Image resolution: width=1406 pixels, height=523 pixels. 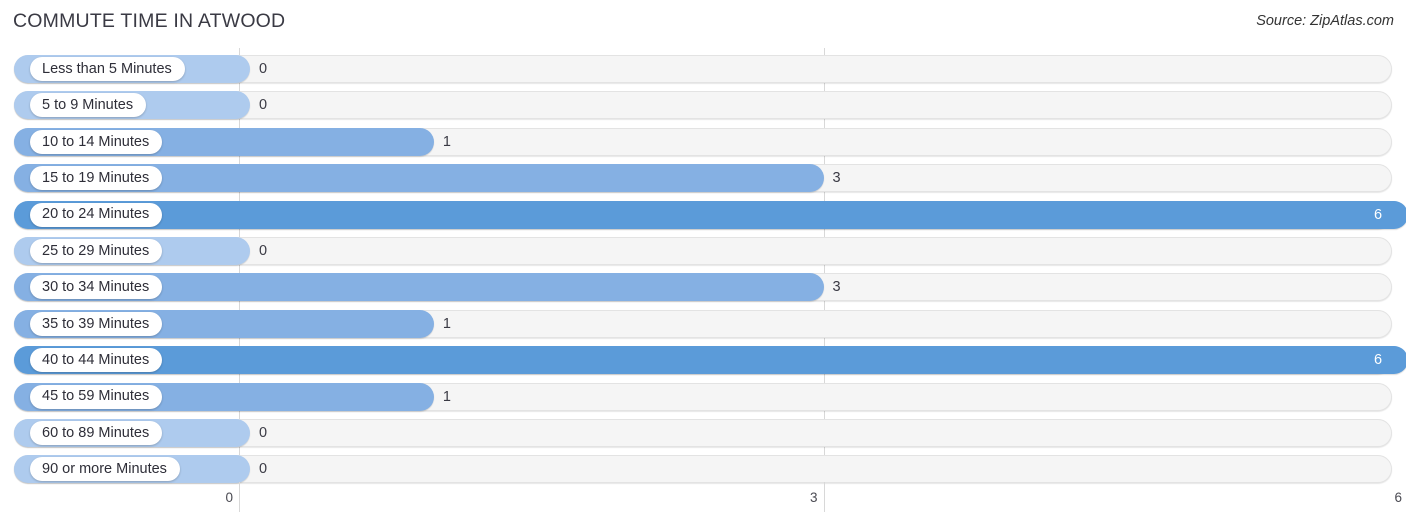 I want to click on bar-row: 20 to 24 Minutes 6, so click(x=710, y=214).